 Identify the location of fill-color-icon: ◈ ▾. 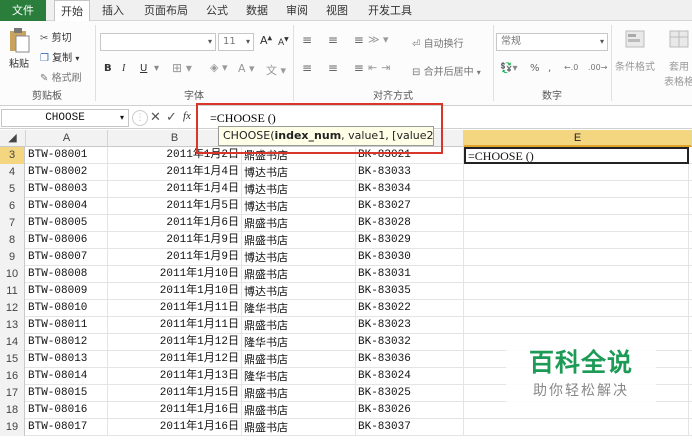
(218, 67).